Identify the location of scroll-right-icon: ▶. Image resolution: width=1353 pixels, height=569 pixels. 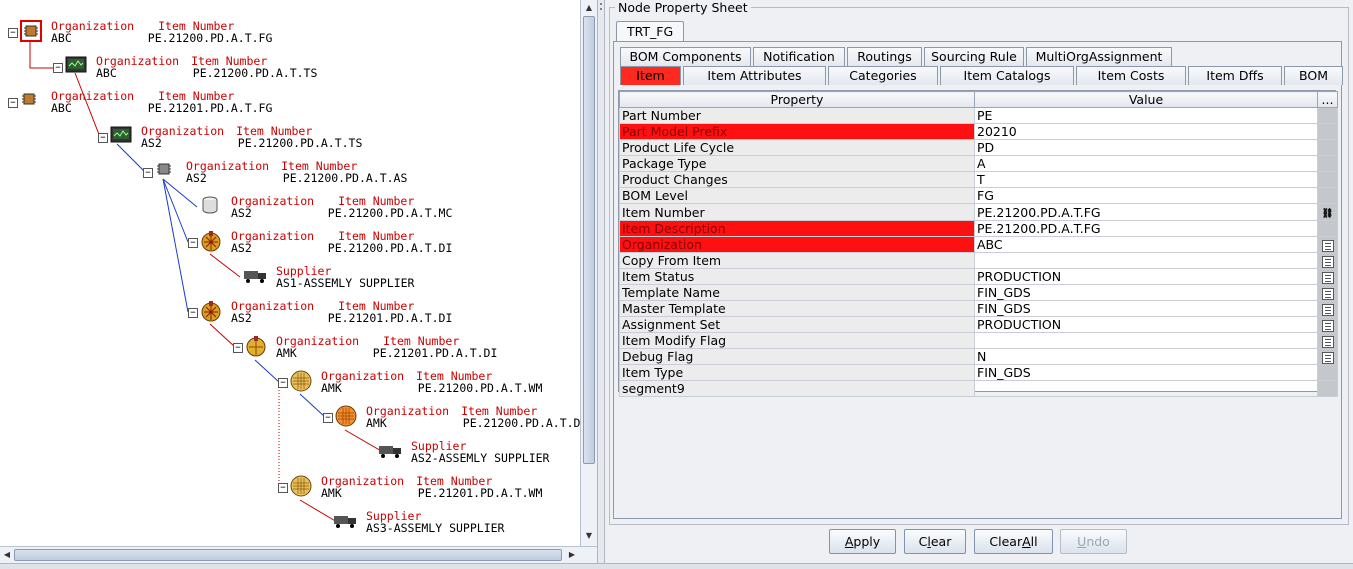
(572, 555).